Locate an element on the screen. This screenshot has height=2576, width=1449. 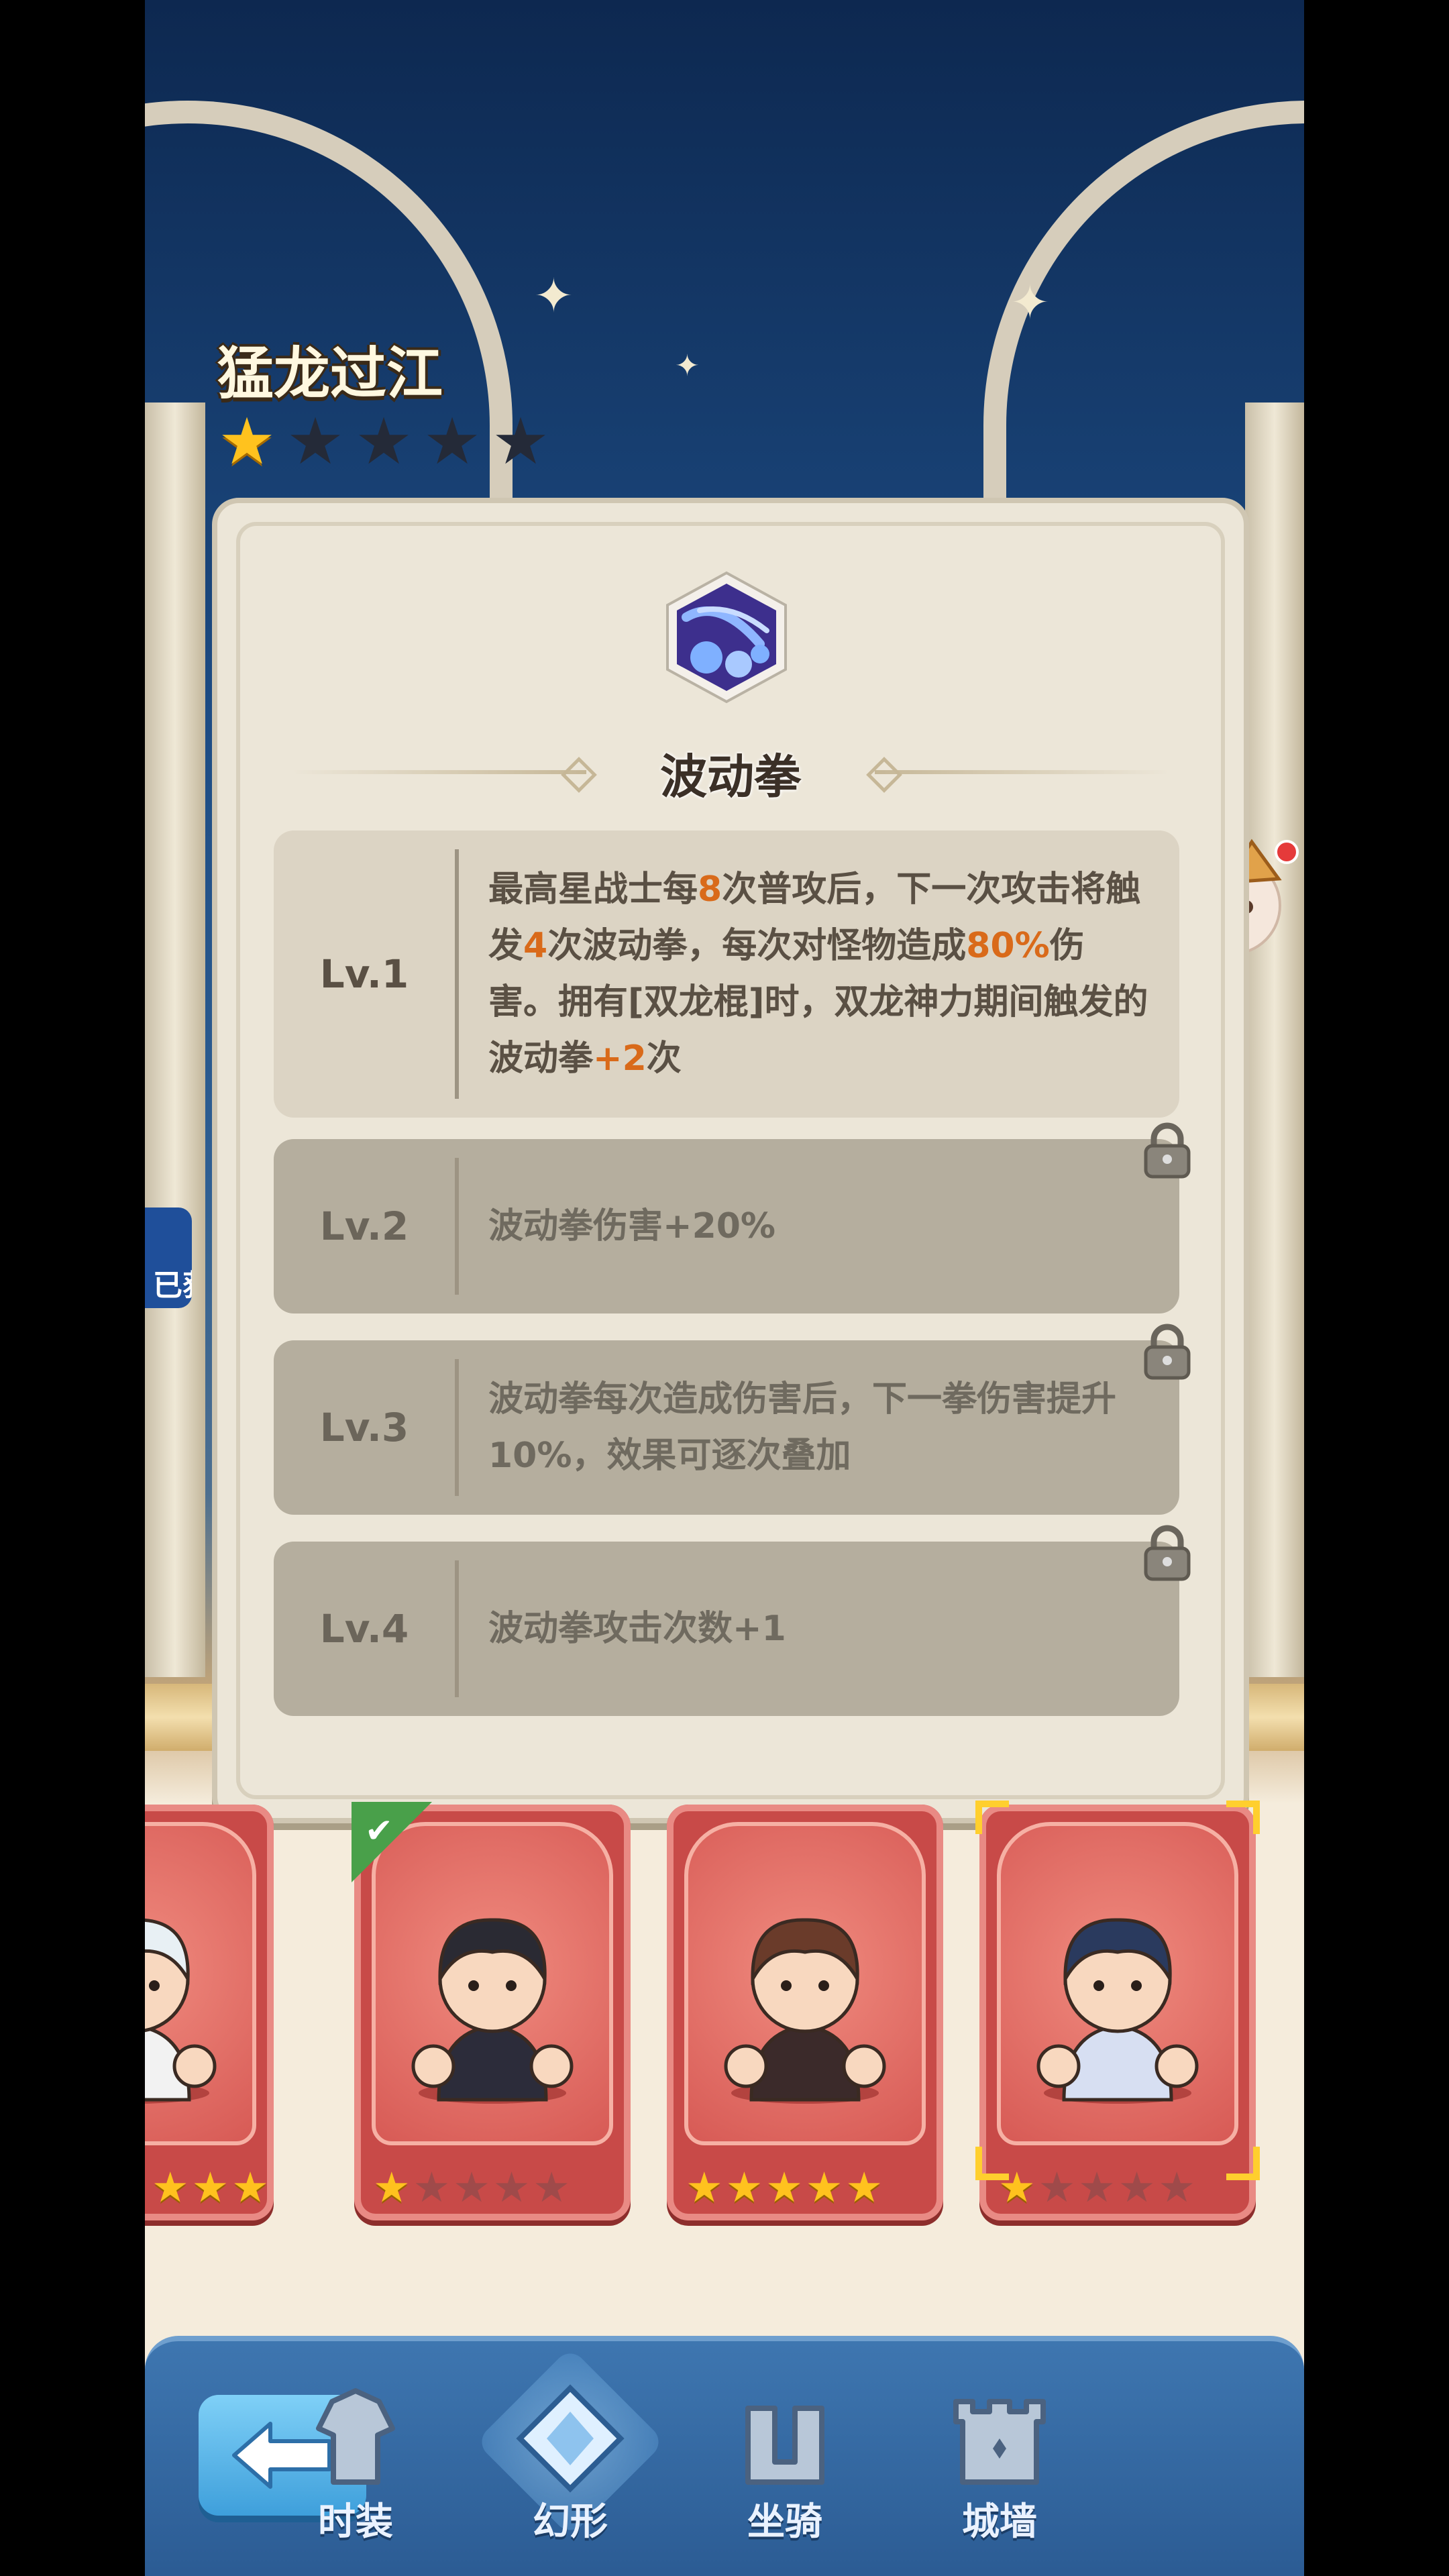
nav-tab-label: 幻形 is located at coordinates (570, 2522).